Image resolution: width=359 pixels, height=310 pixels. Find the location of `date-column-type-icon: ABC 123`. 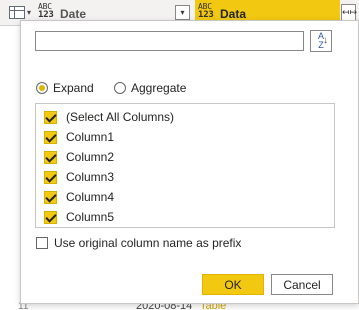

date-column-type-icon: ABC 123 is located at coordinates (46, 11).